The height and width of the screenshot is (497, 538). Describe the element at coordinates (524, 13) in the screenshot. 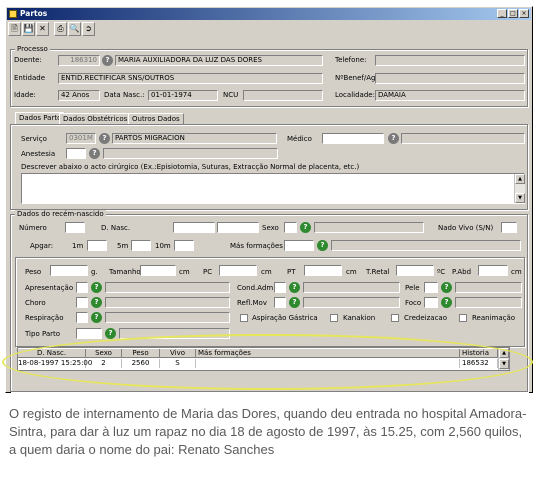

I see `close-window-button: ×` at that location.